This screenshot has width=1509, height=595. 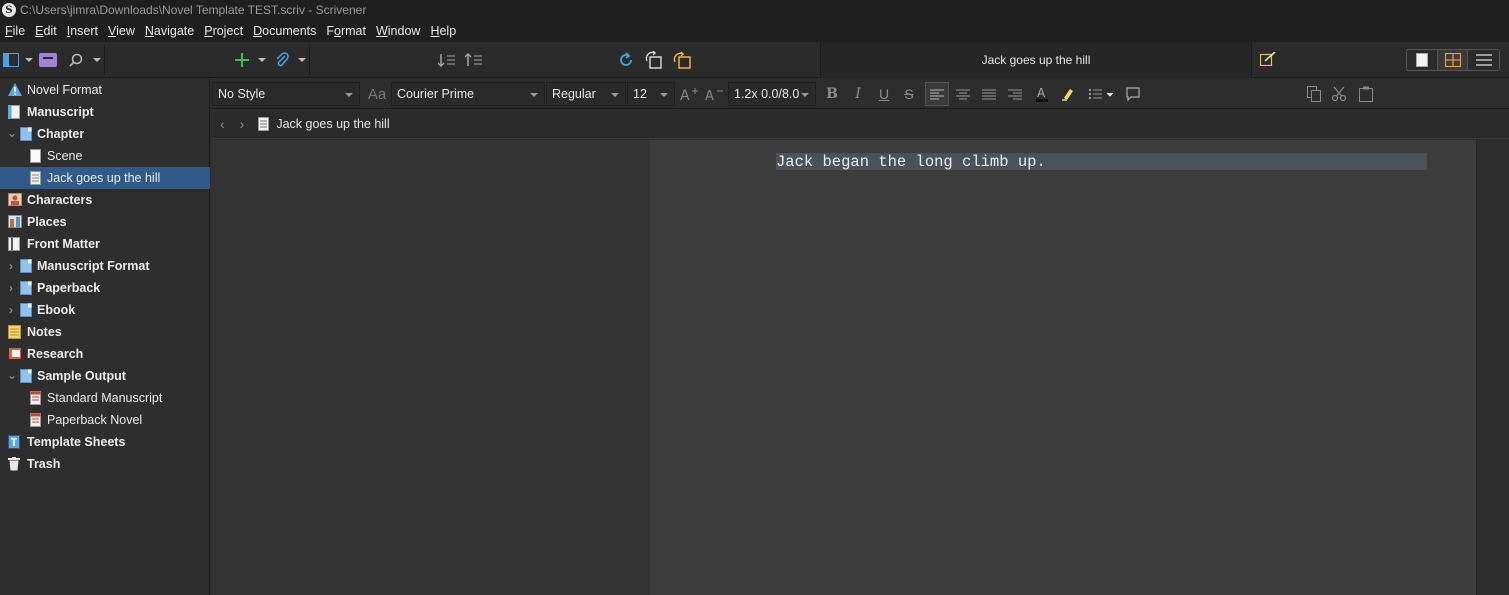 I want to click on header-document-title: Jack goes up the hill, so click(x=332, y=124).